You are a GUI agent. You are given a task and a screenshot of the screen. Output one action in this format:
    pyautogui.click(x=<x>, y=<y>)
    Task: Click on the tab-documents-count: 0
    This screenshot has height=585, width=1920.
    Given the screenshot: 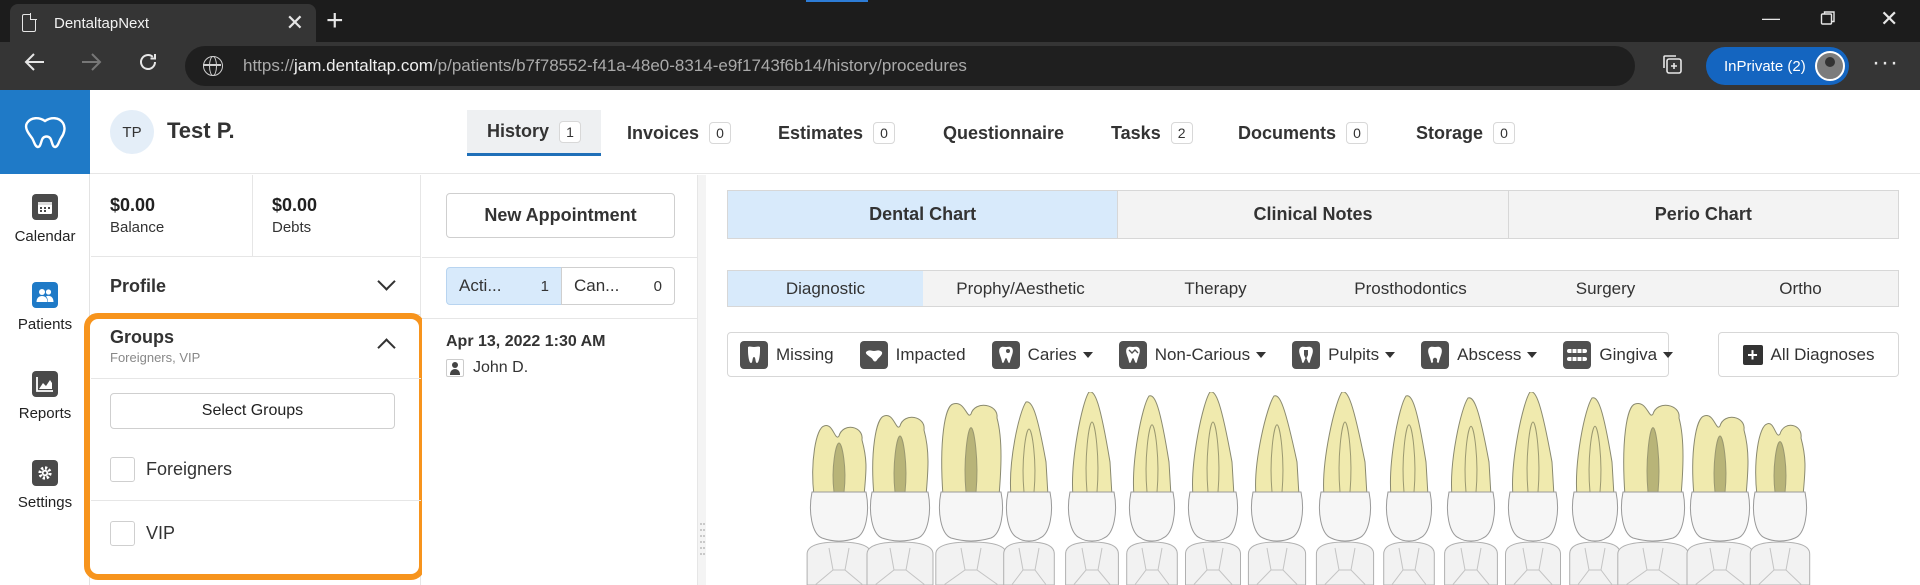 What is the action you would take?
    pyautogui.click(x=1357, y=133)
    